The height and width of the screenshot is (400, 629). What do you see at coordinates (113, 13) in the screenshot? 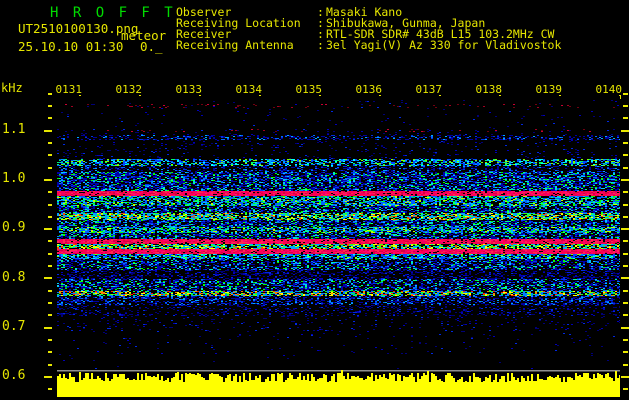
I see `app-title: H R O F F T` at bounding box center [113, 13].